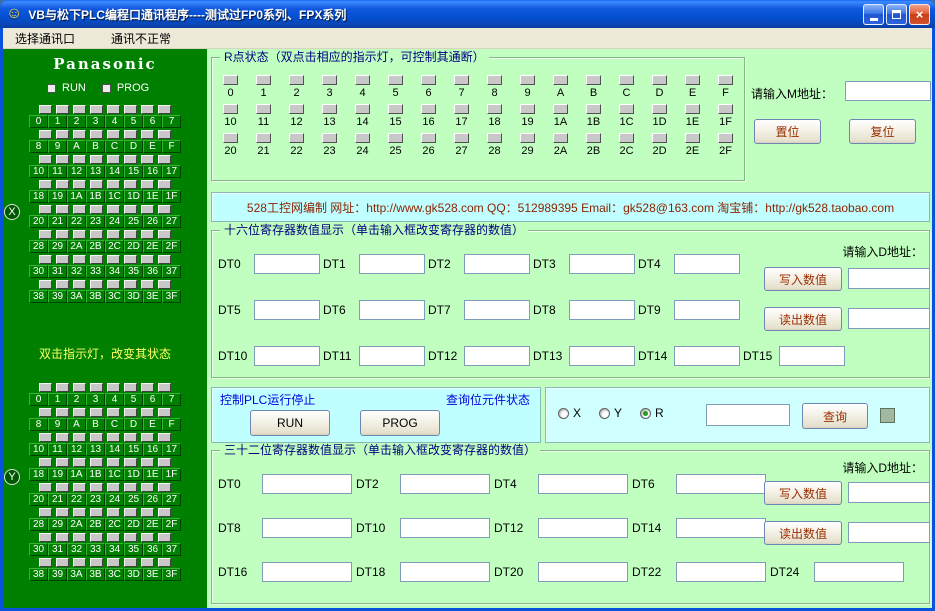 This screenshot has width=935, height=611. What do you see at coordinates (602, 264) in the screenshot?
I see `register-input-dt3` at bounding box center [602, 264].